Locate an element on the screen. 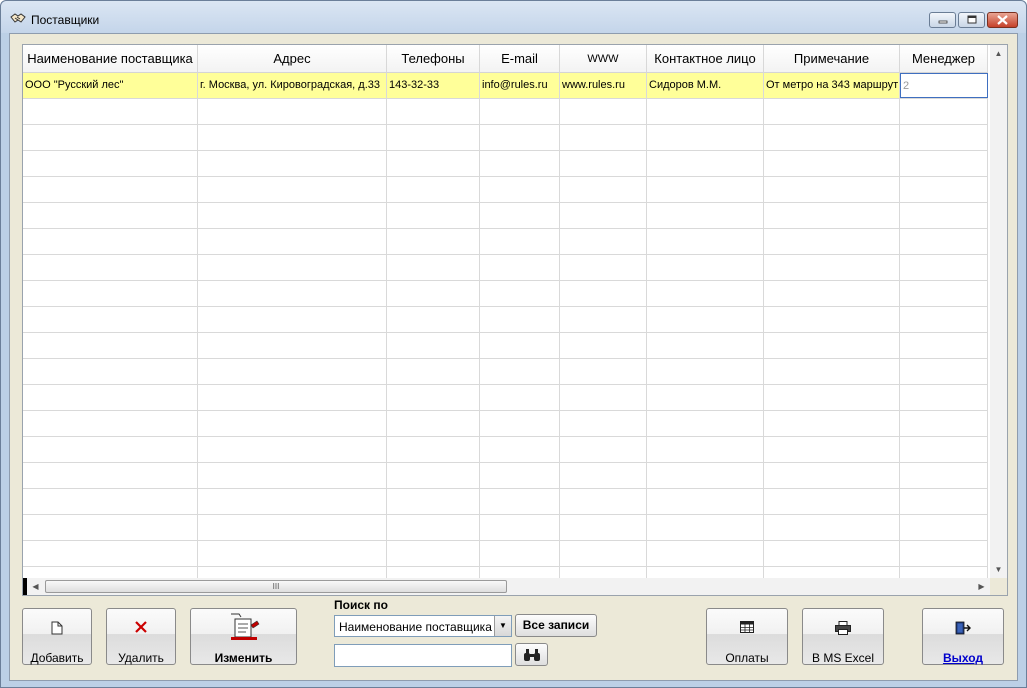 This screenshot has height=688, width=1027. column-header-www: WWW is located at coordinates (603, 59).